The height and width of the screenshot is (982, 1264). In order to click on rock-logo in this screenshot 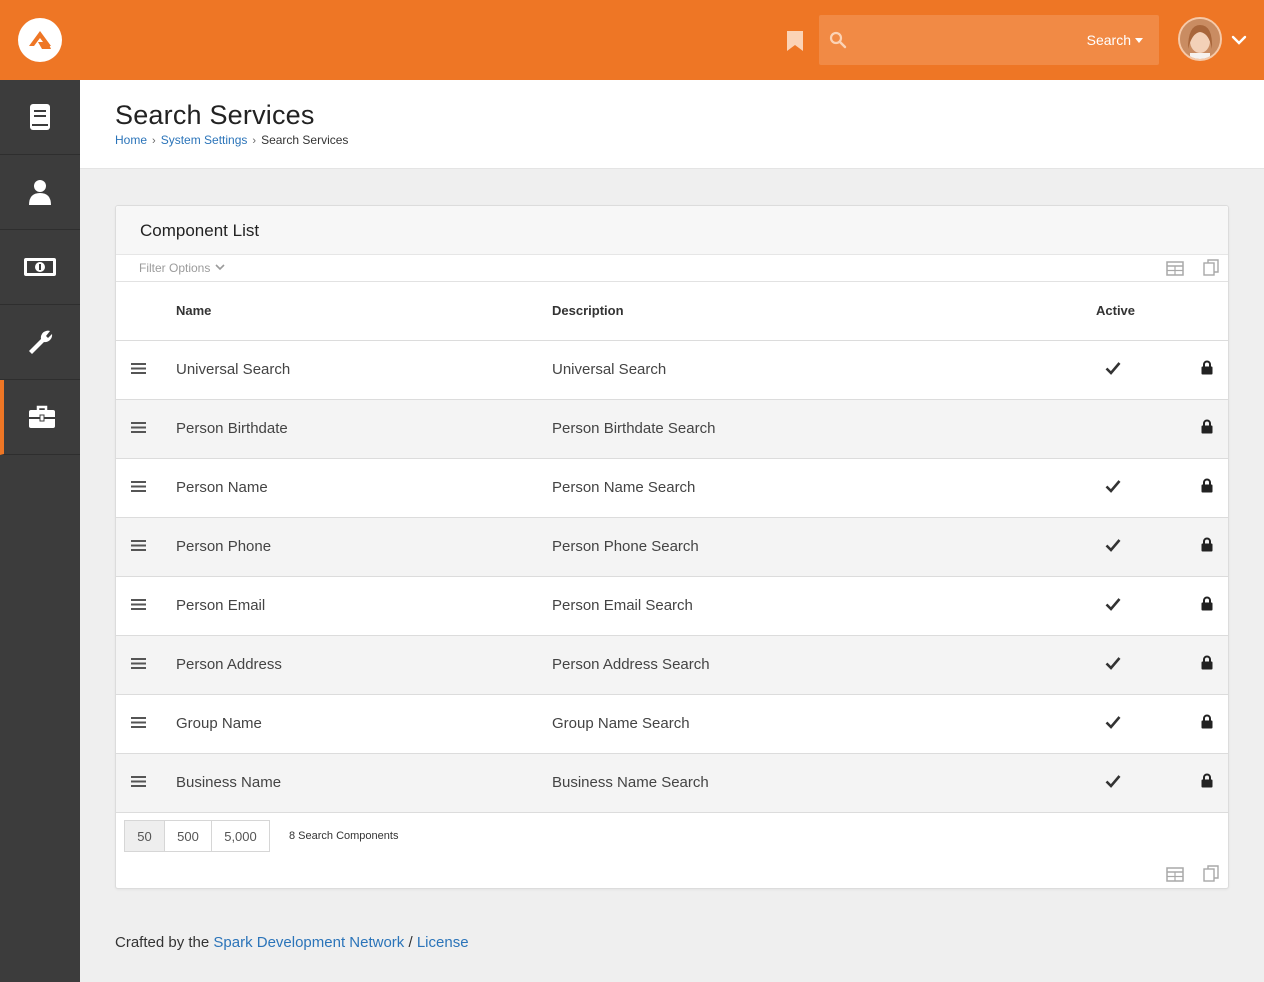, I will do `click(40, 40)`.